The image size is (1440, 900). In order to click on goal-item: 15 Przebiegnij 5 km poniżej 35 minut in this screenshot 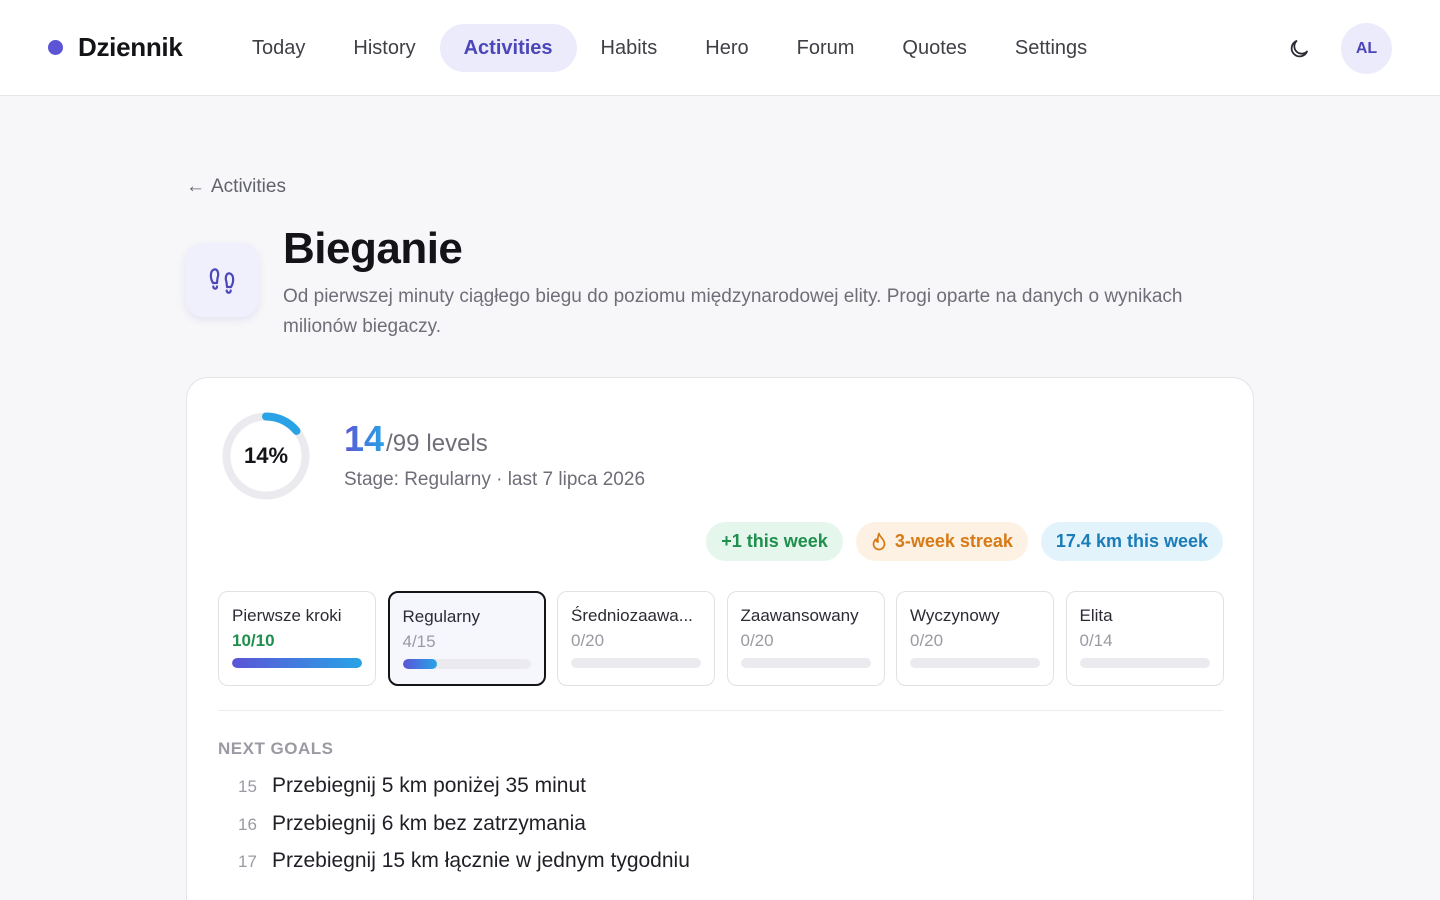, I will do `click(464, 793)`.